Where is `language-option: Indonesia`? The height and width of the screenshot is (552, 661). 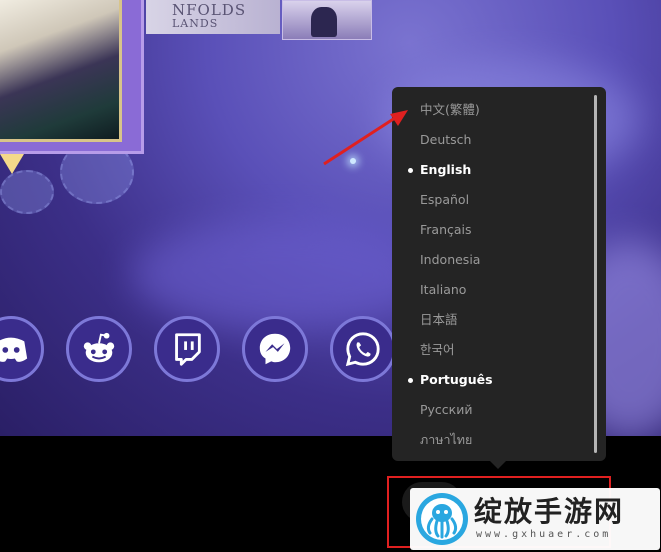 language-option: Indonesia is located at coordinates (492, 260).